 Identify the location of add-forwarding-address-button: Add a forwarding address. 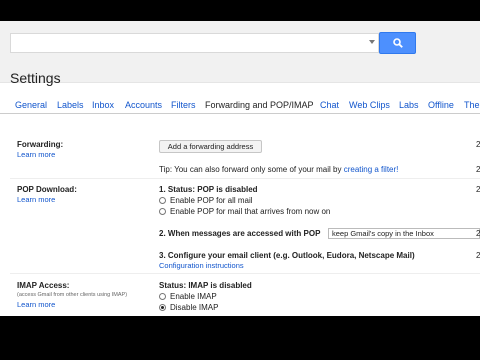
(210, 146).